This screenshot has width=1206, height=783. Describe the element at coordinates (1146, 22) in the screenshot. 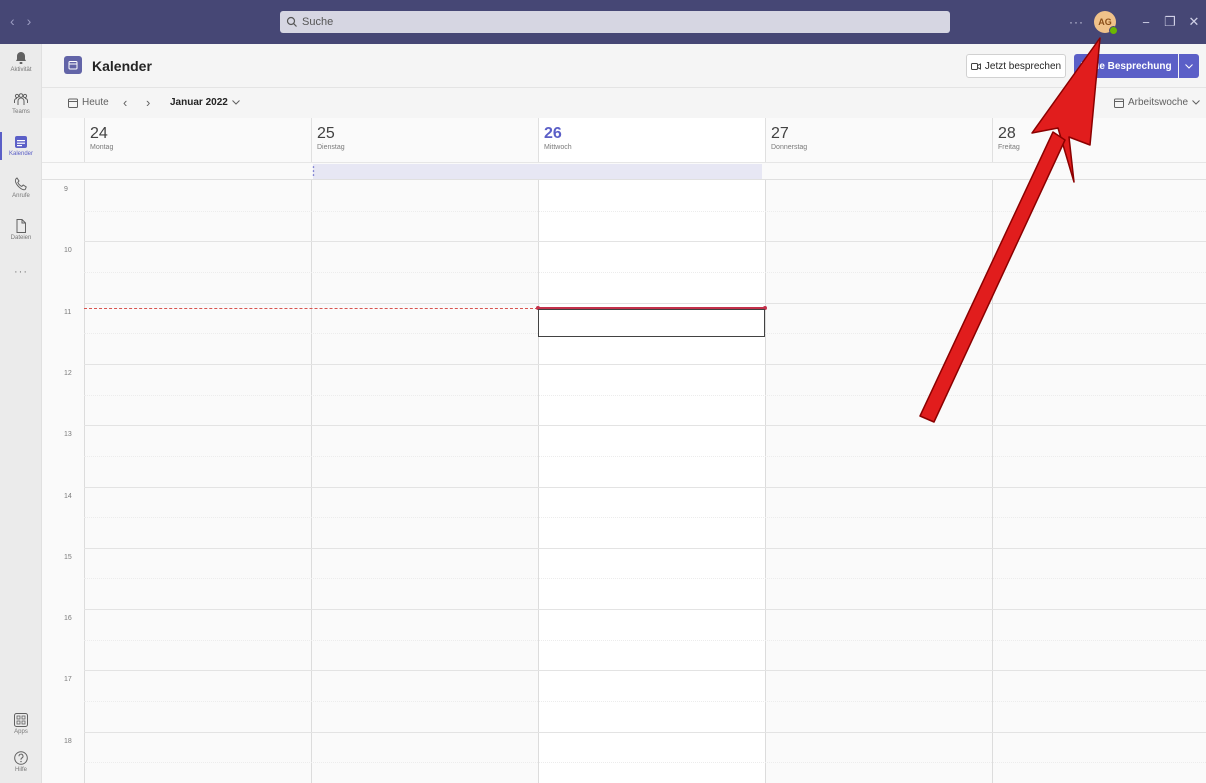

I see `minimize-button: −` at that location.